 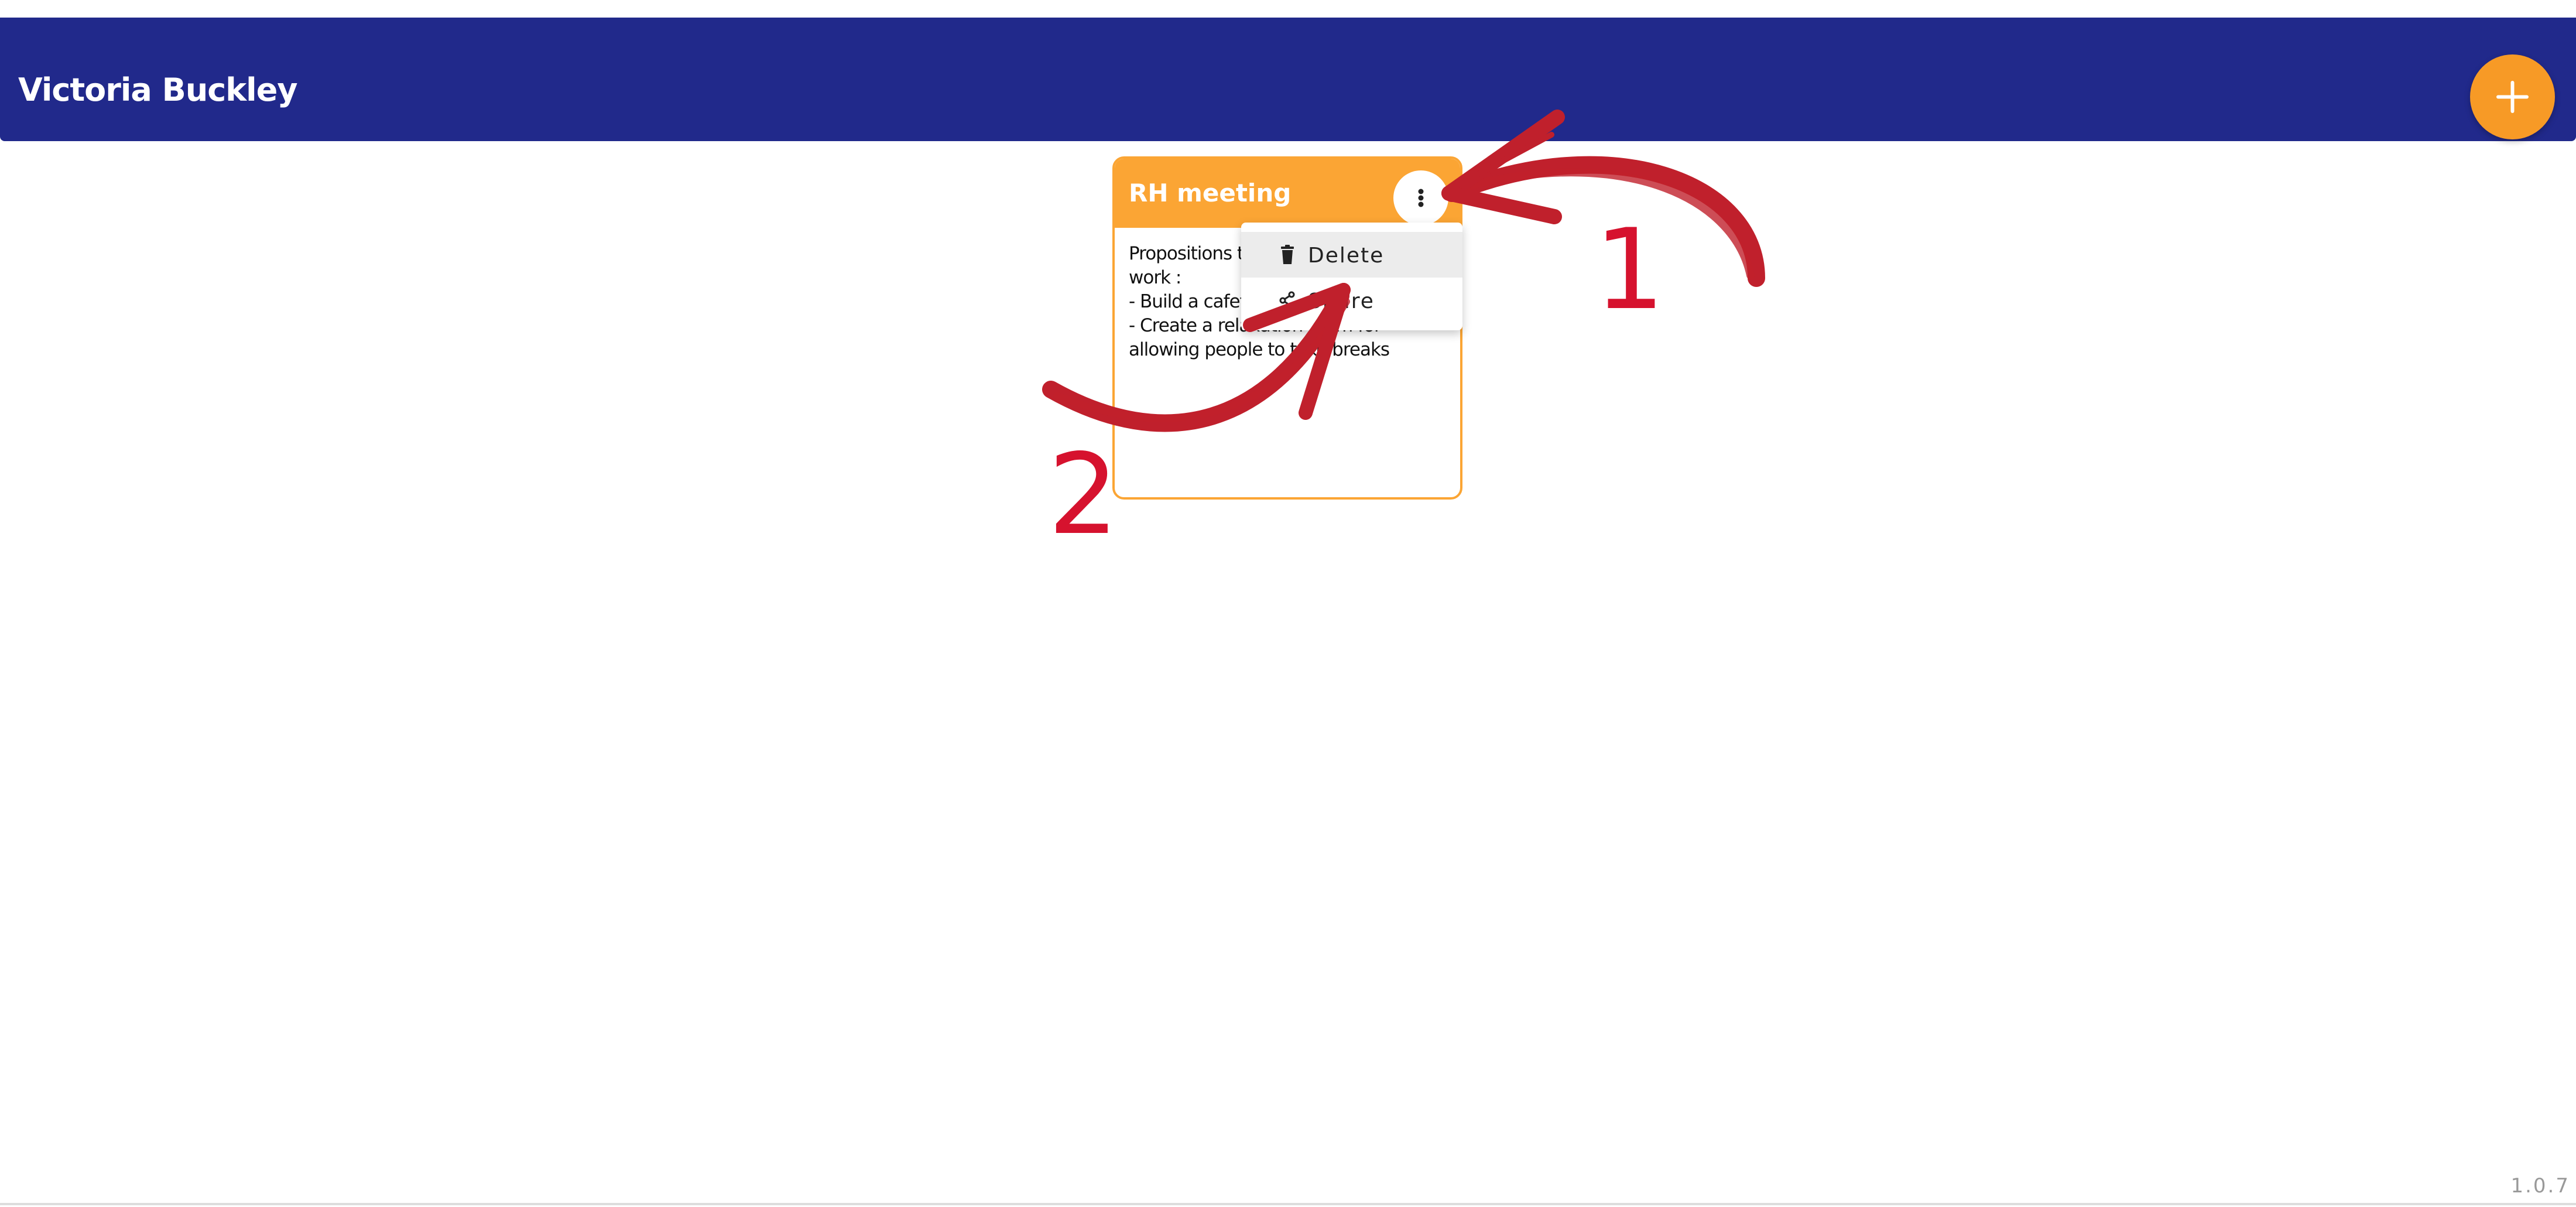 I want to click on arrow-to-share-item, so click(x=1196, y=357).